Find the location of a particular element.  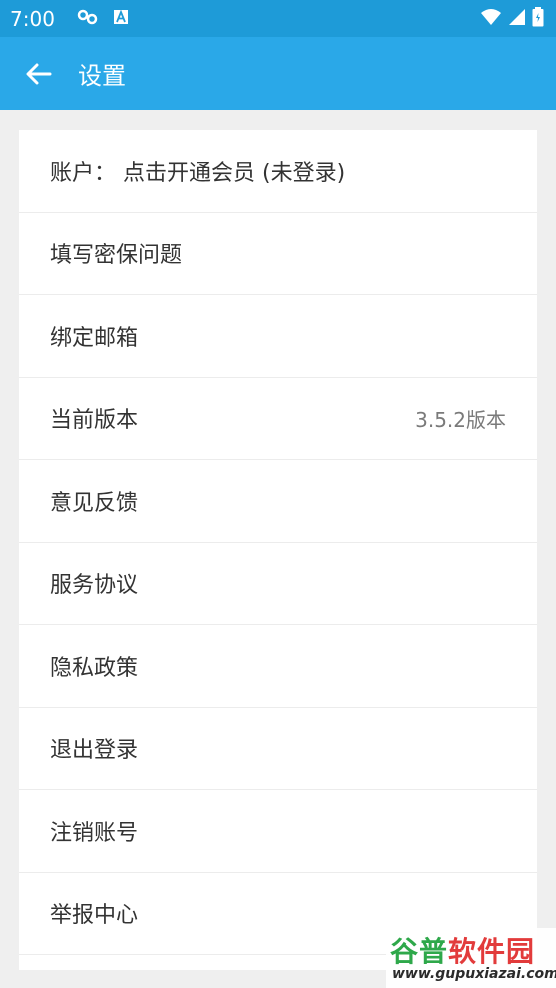

sync-icon is located at coordinates (88, 19).